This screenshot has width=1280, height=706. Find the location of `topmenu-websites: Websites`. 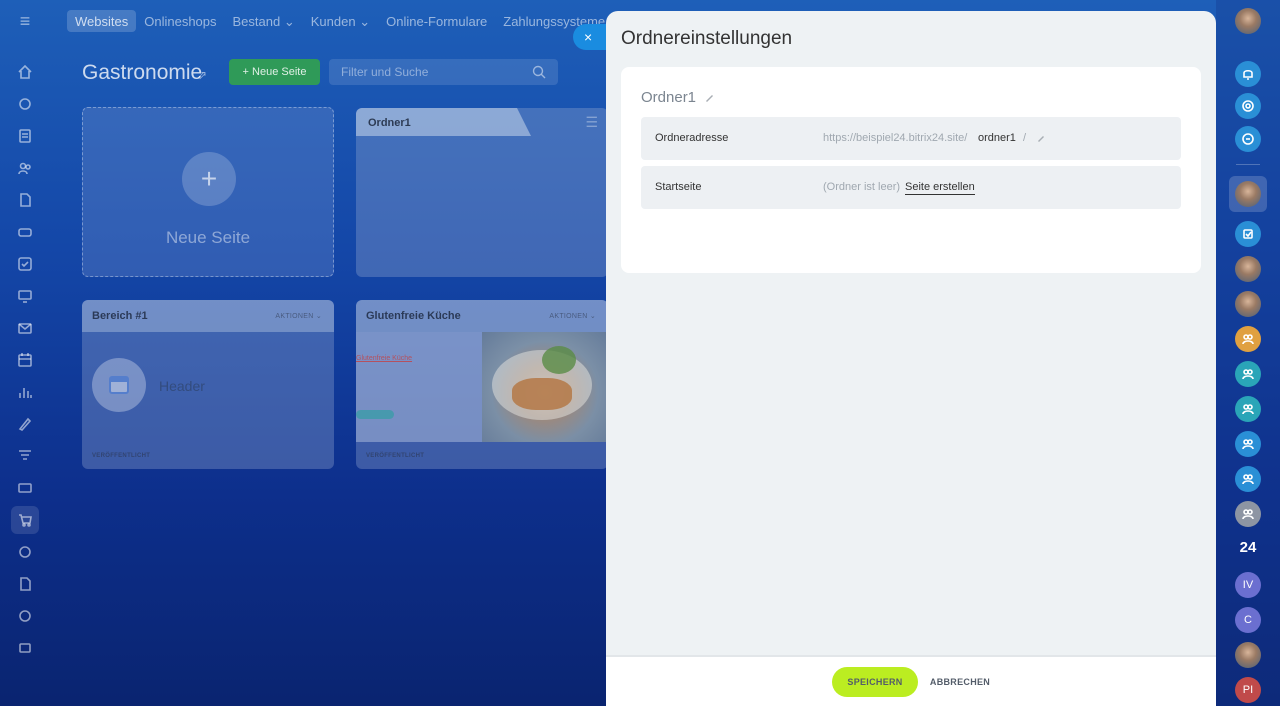

topmenu-websites: Websites is located at coordinates (102, 21).